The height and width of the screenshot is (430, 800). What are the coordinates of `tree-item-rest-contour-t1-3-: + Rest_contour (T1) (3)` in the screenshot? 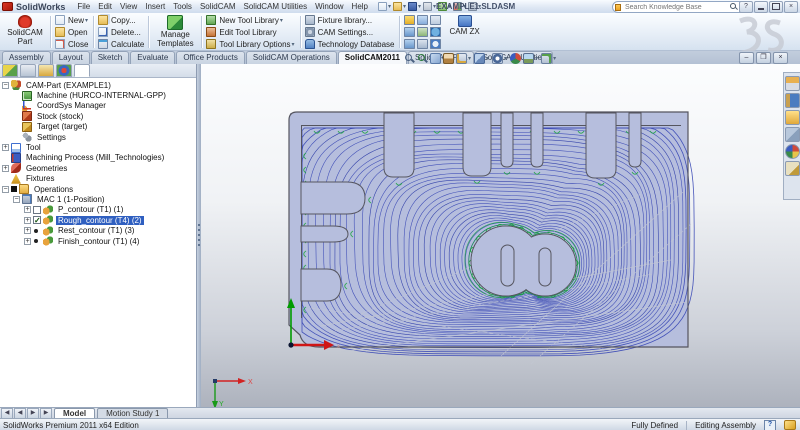 It's located at (98, 230).